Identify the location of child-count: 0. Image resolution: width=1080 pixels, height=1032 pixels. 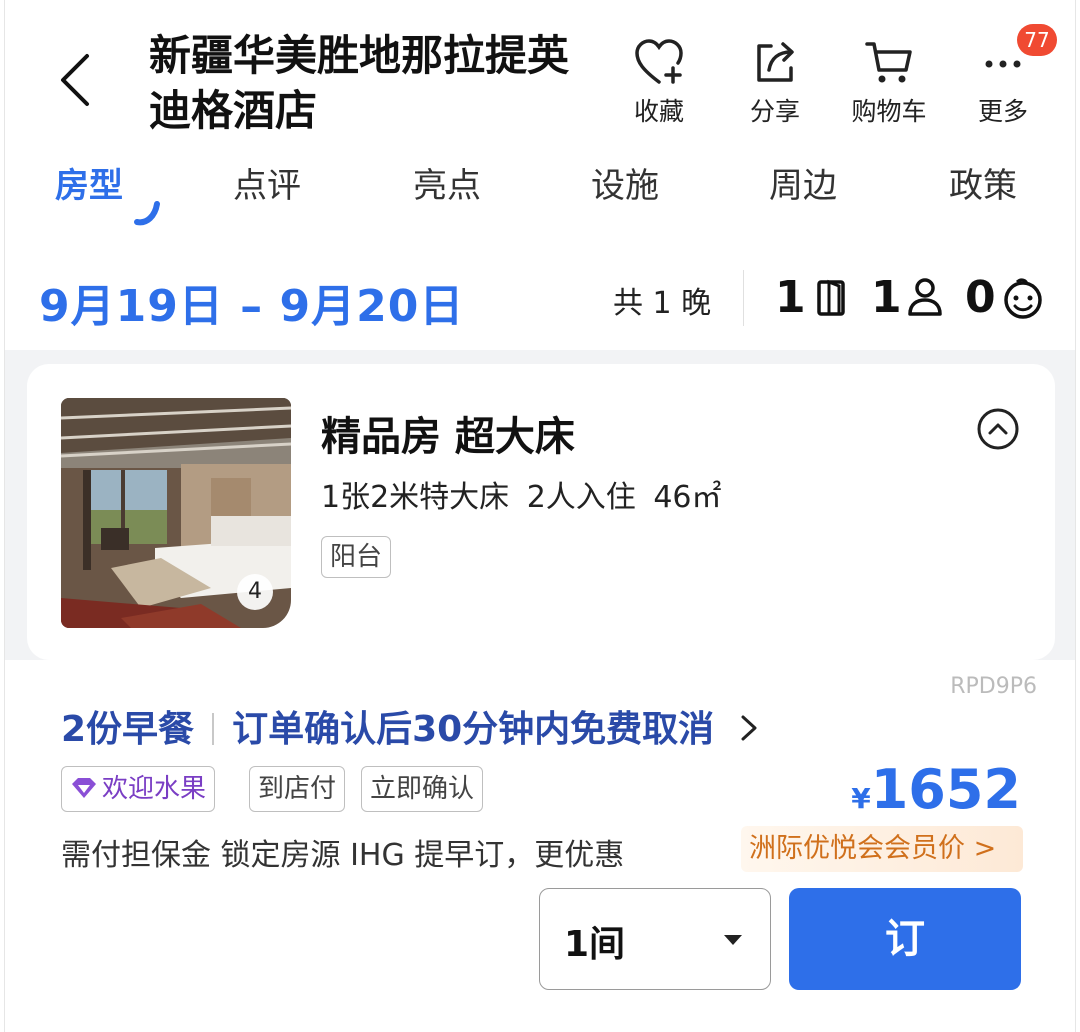
(980, 297).